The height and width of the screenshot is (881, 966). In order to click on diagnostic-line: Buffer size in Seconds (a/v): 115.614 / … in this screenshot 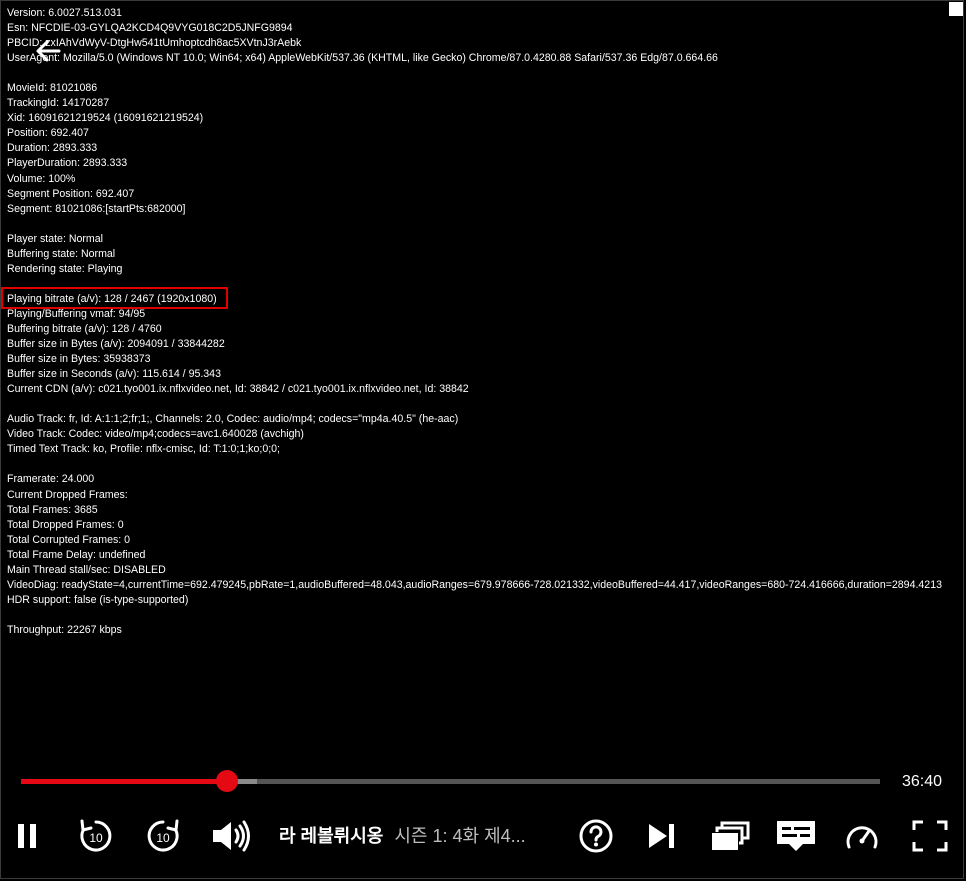, I will do `click(114, 374)`.